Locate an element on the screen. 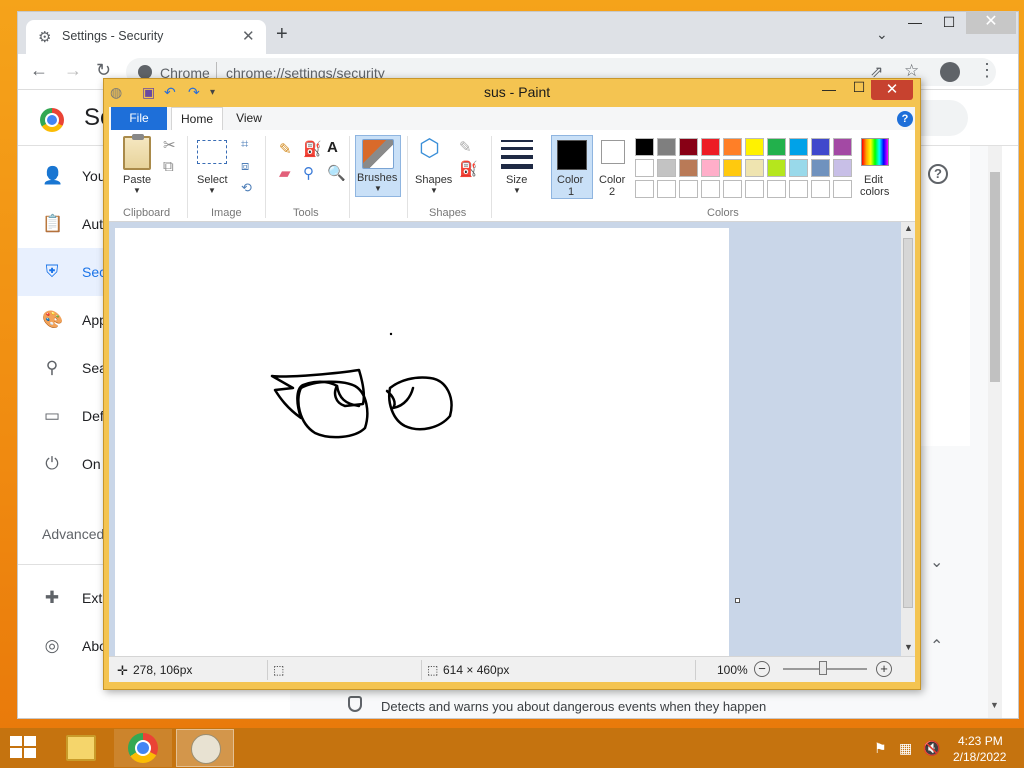 This screenshot has width=1024, height=768. paint-minimize-button: — is located at coordinates (829, 89).